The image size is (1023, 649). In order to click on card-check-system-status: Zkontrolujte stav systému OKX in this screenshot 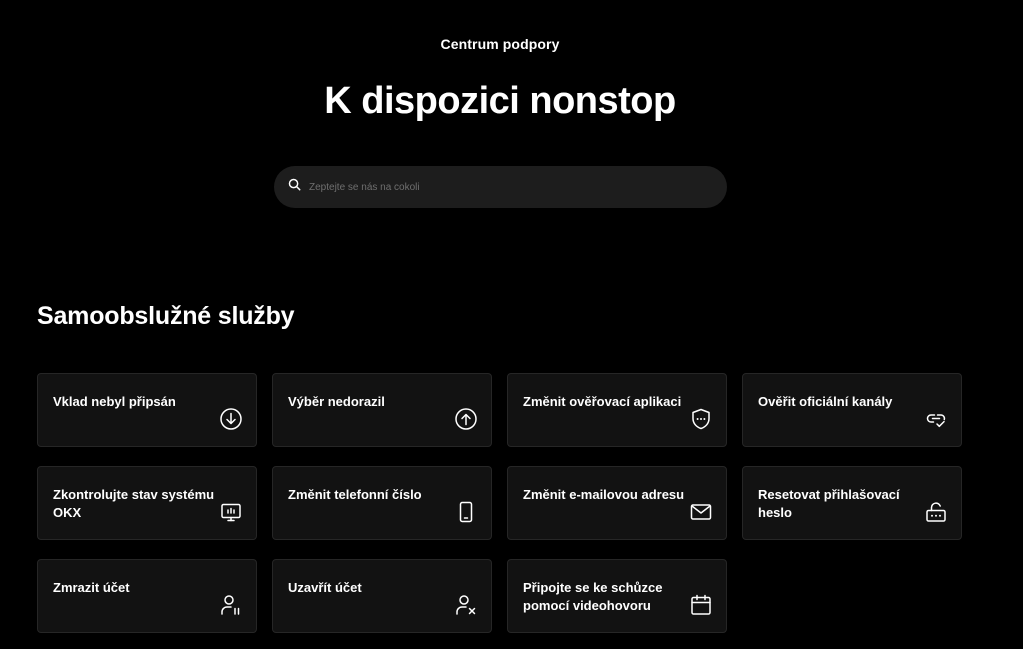, I will do `click(147, 503)`.